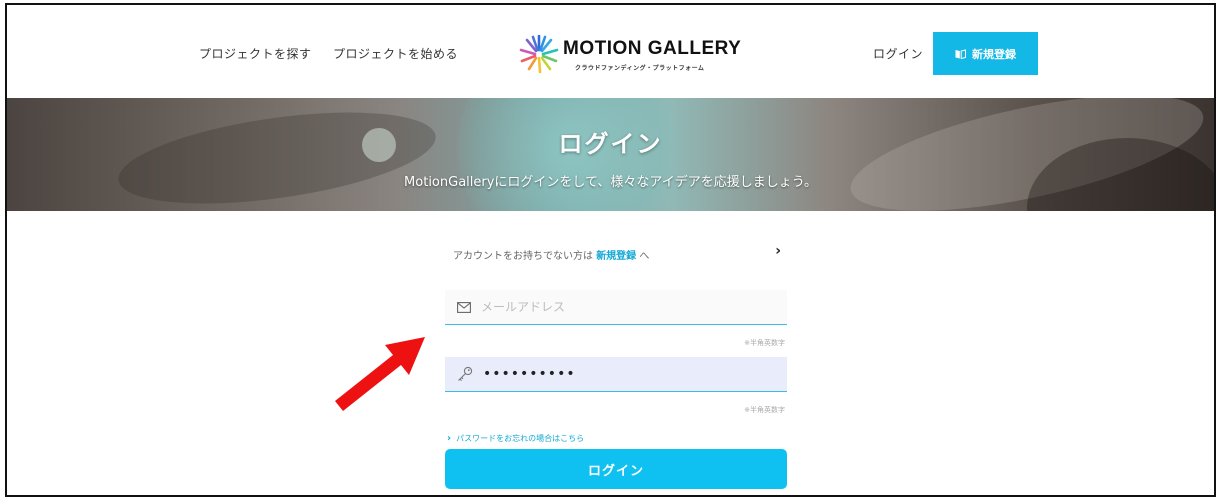  I want to click on nav-start-project: プロジェクトを始める, so click(395, 53).